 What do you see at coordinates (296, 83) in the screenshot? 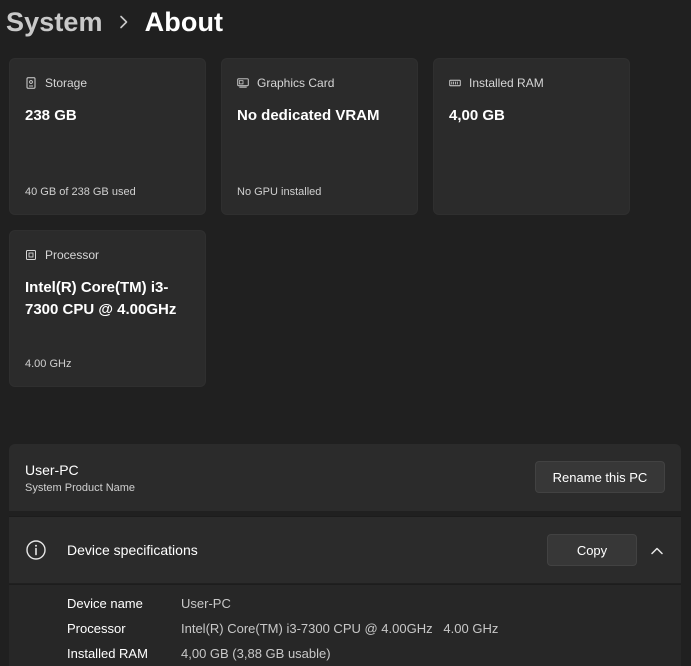
I see `graphics-card-label: Graphics Card` at bounding box center [296, 83].